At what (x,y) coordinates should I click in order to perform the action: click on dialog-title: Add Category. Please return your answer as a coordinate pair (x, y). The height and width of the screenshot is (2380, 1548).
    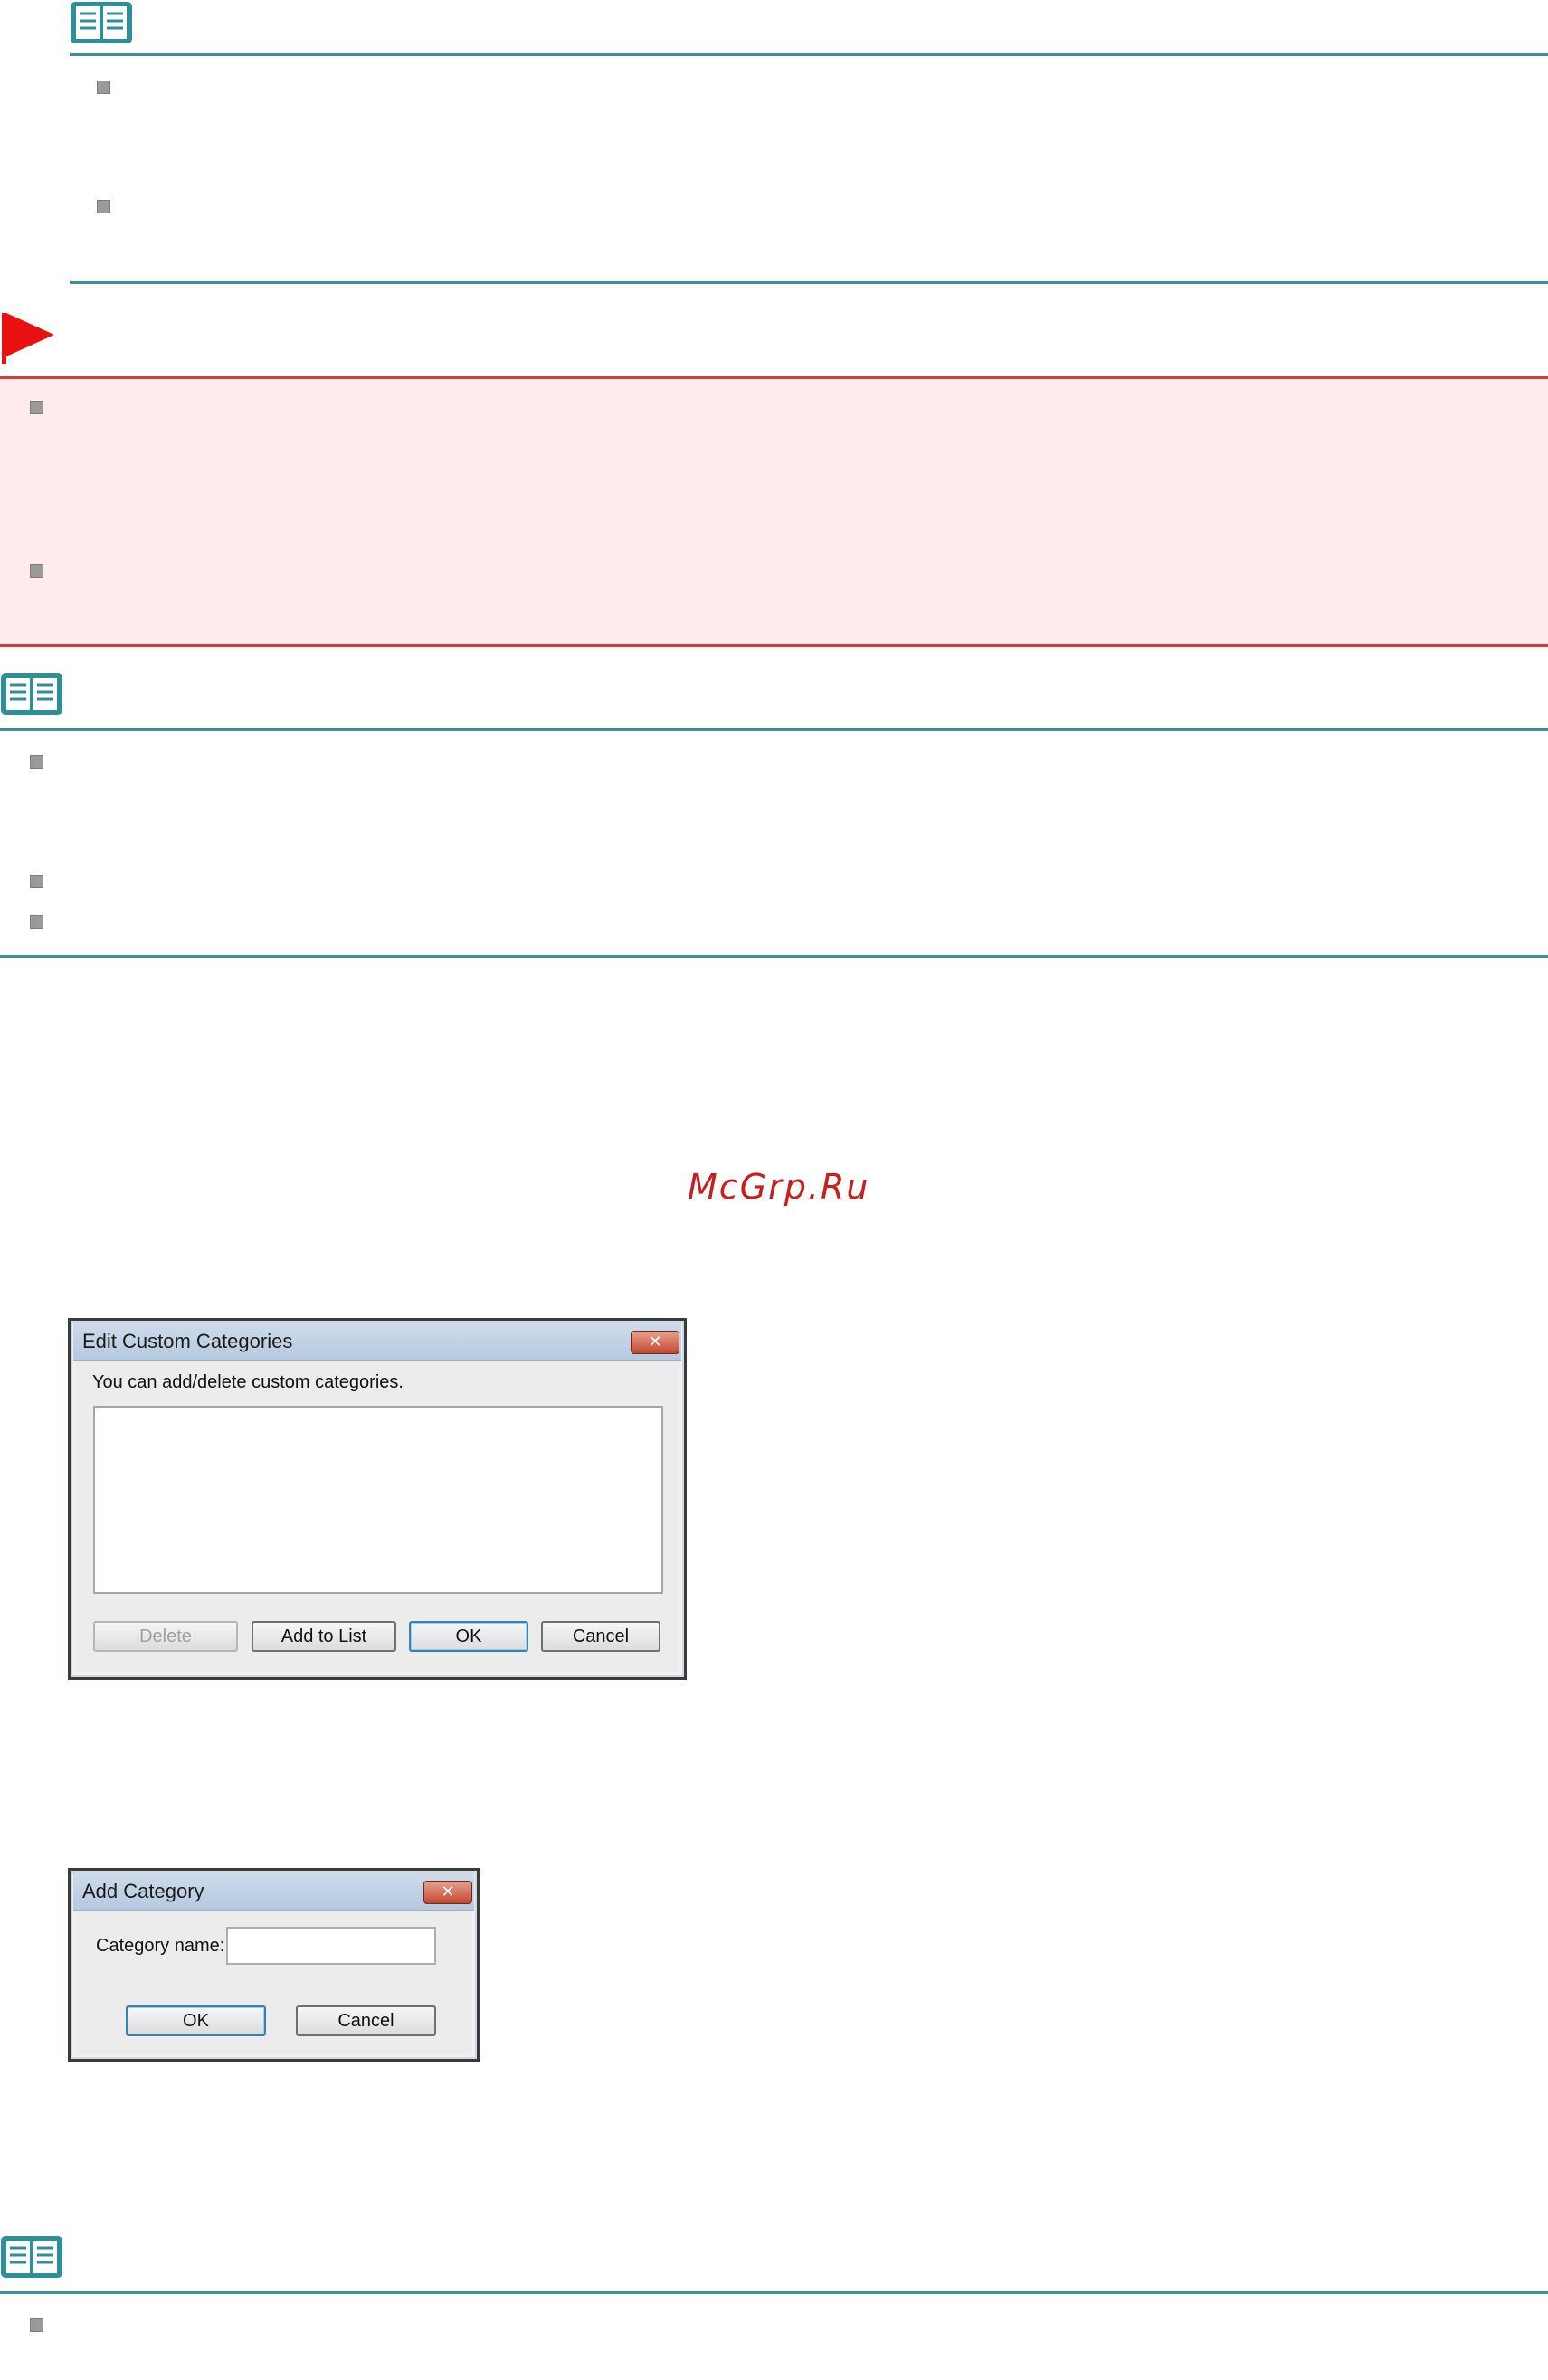
    Looking at the image, I should click on (143, 1891).